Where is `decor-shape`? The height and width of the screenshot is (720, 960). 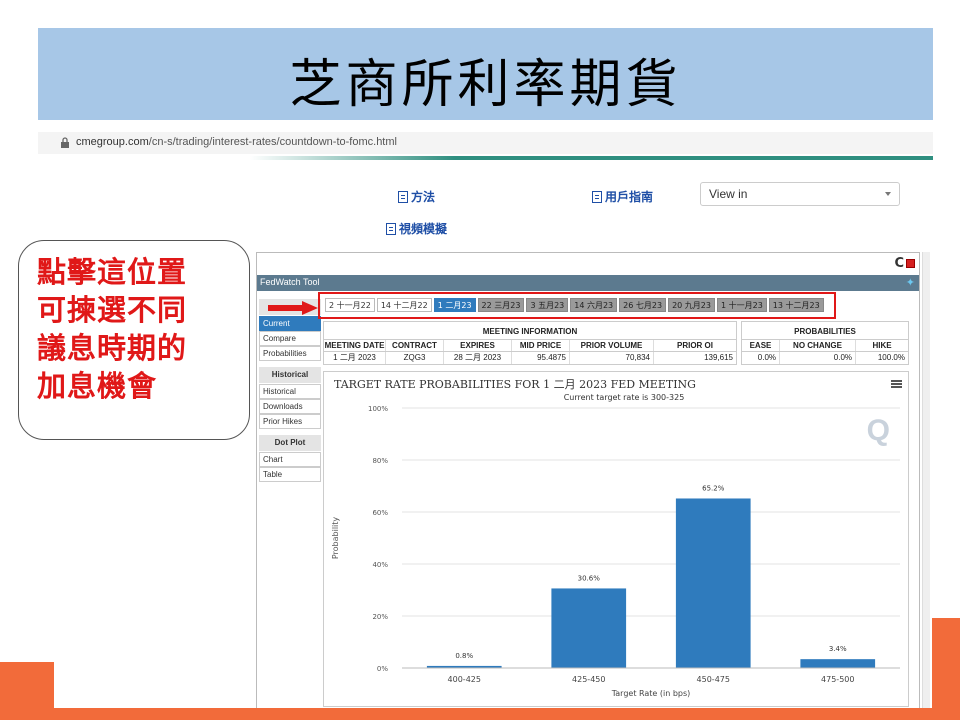 decor-shape is located at coordinates (946, 669).